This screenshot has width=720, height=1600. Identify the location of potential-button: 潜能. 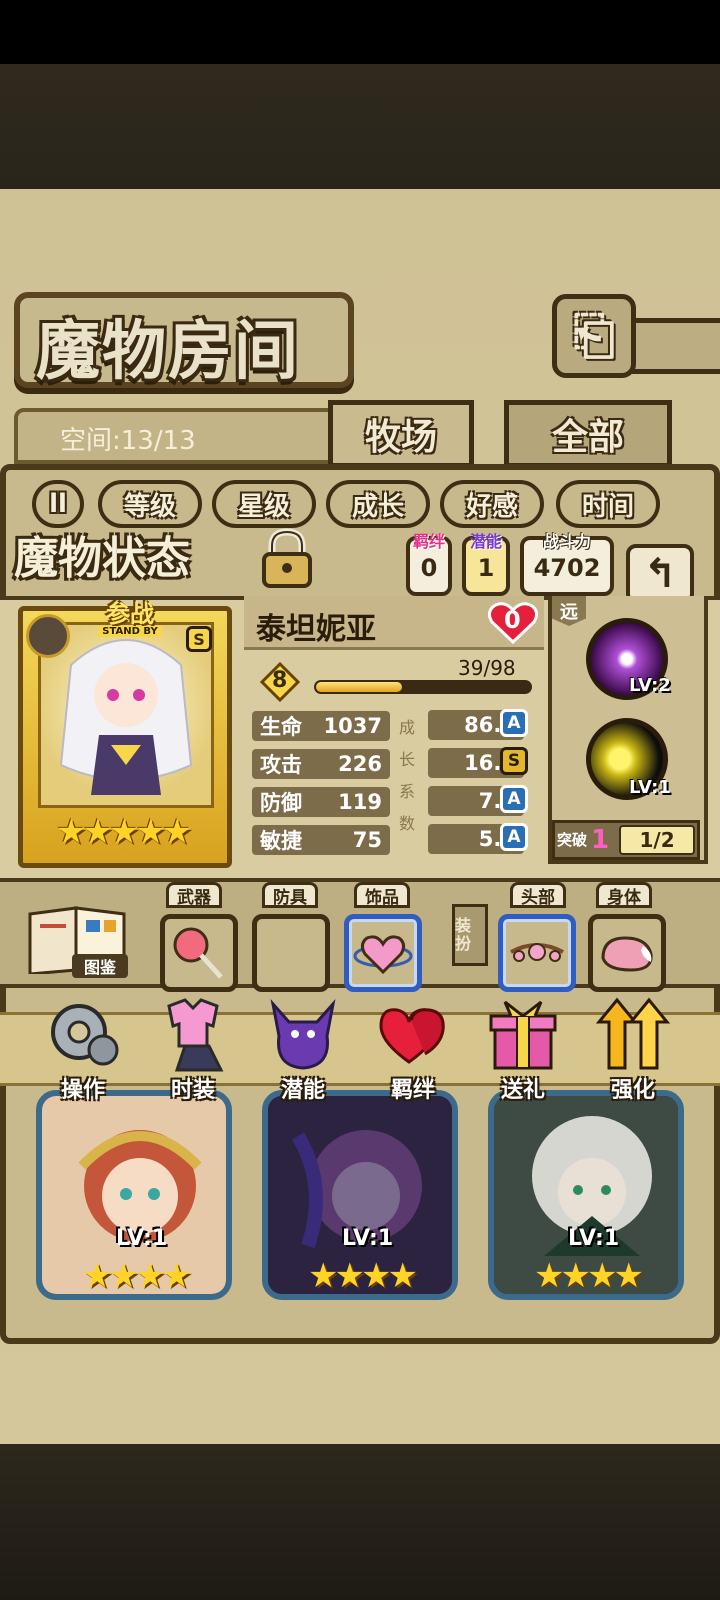
(303, 1051).